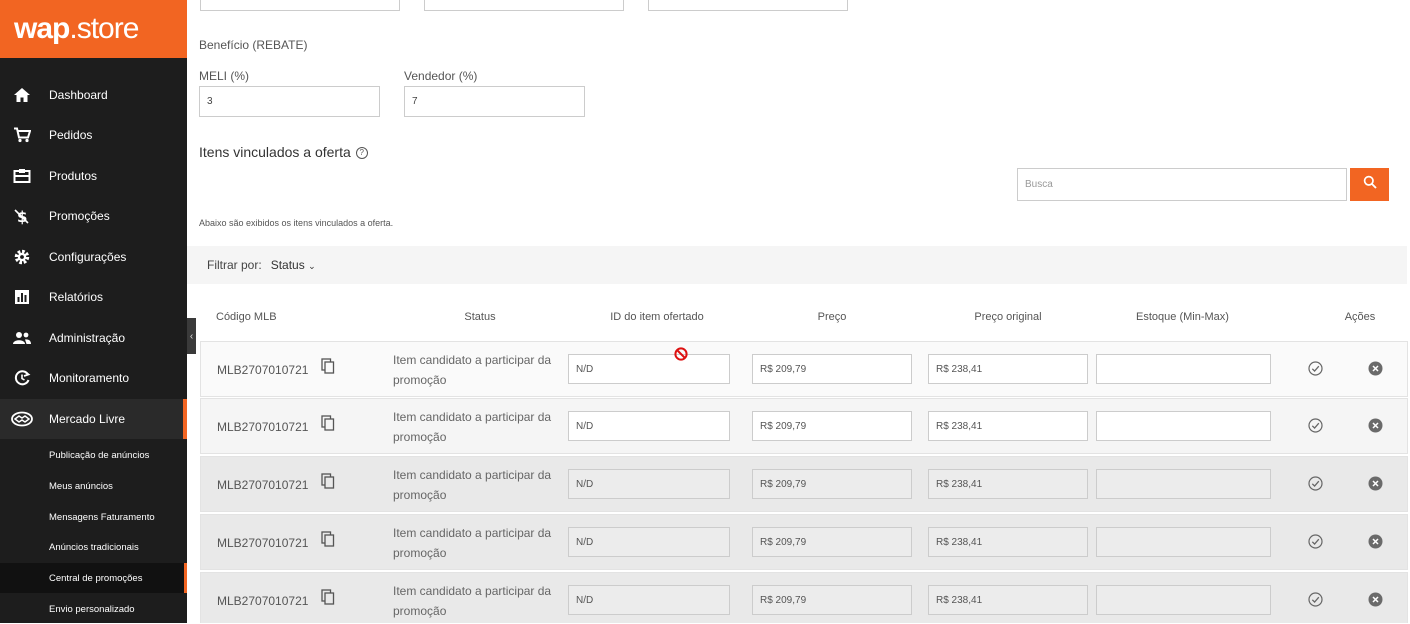 The image size is (1410, 624). I want to click on subitem-envio-personalizado: Envio personalizado, so click(93, 609).